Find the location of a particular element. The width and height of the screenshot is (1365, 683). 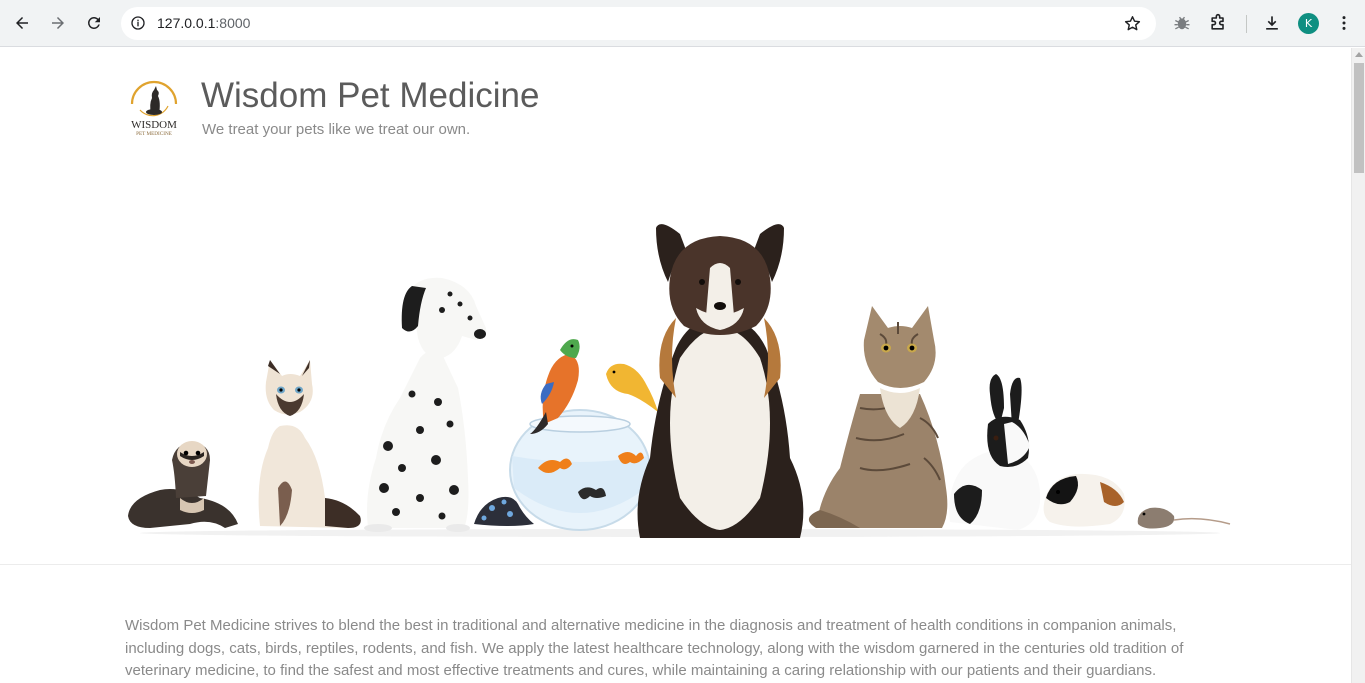

arrow-left-icon is located at coordinates (22, 23).